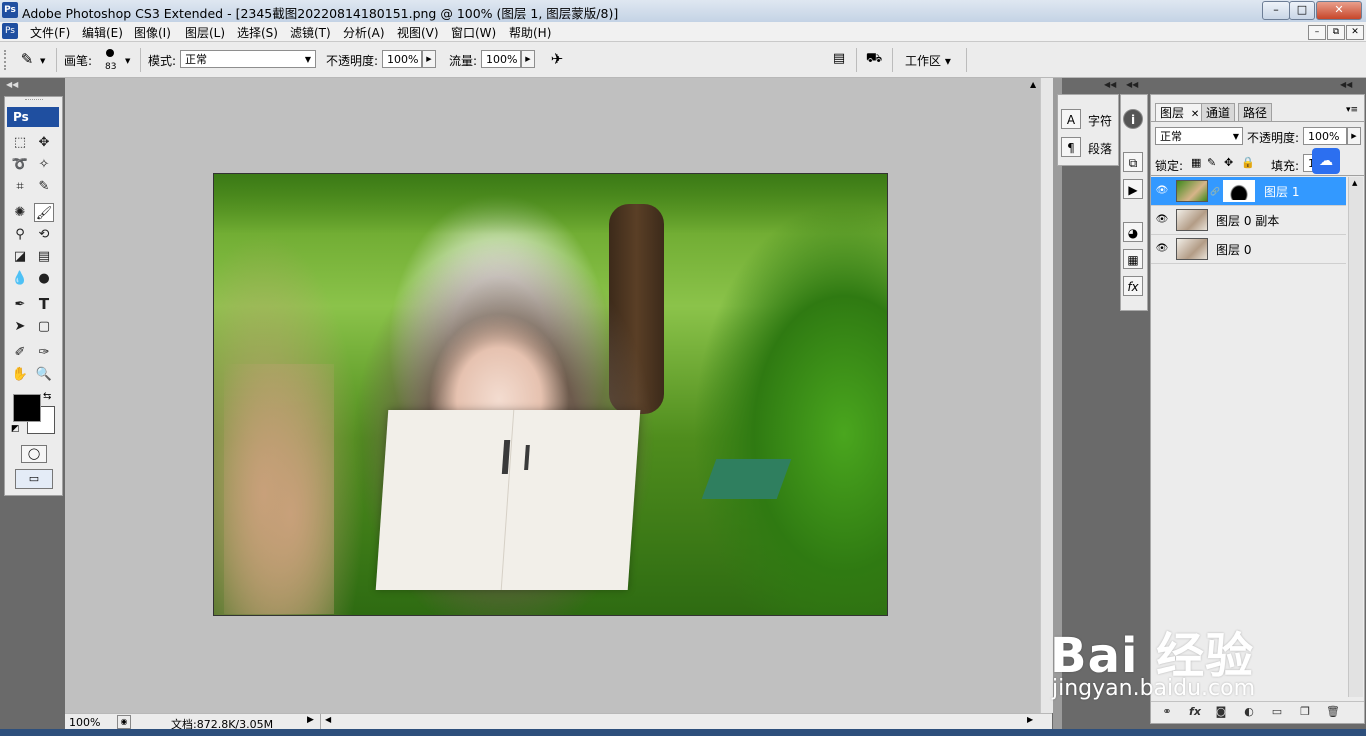  Describe the element at coordinates (27, 60) in the screenshot. I see `brush-preset-icon: ✎` at that location.